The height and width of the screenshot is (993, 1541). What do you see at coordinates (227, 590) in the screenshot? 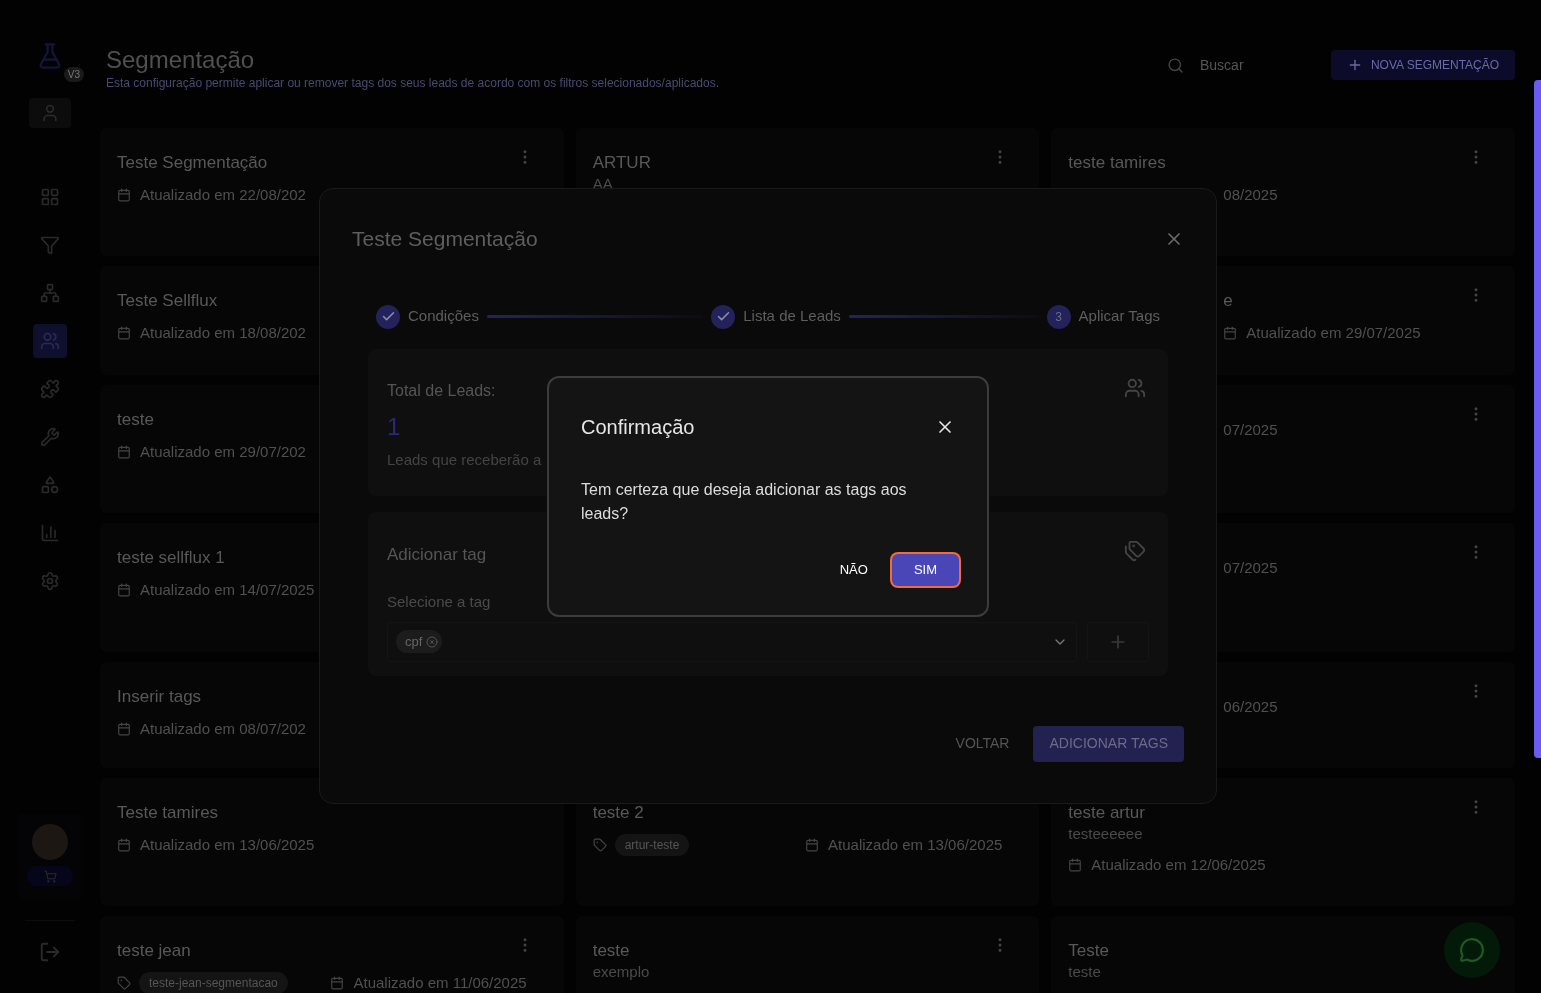
I see `updated-date: Atualizado em 14/07/2025` at bounding box center [227, 590].